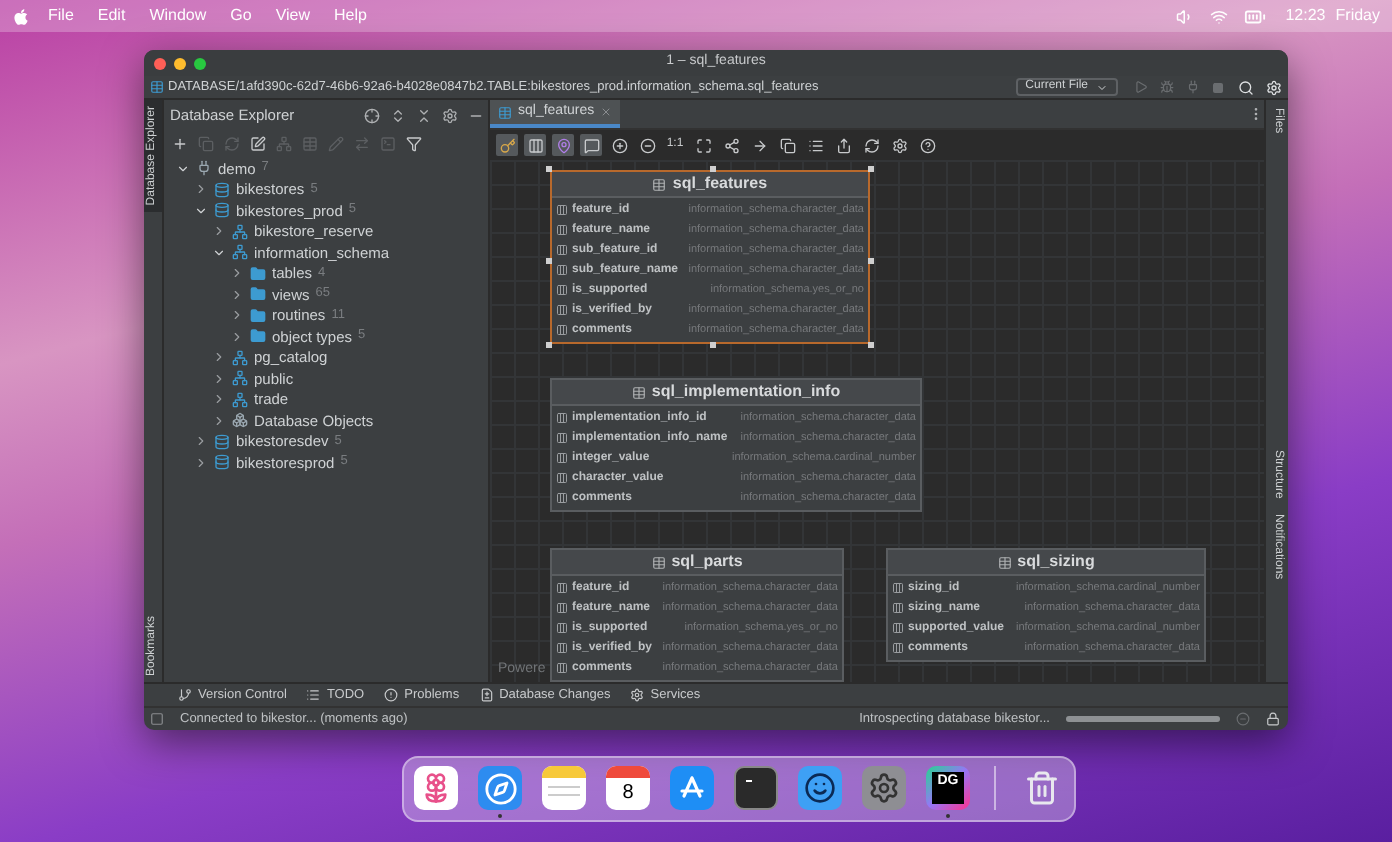  Describe the element at coordinates (157, 719) in the screenshot. I see `panel-toggle-icon` at that location.